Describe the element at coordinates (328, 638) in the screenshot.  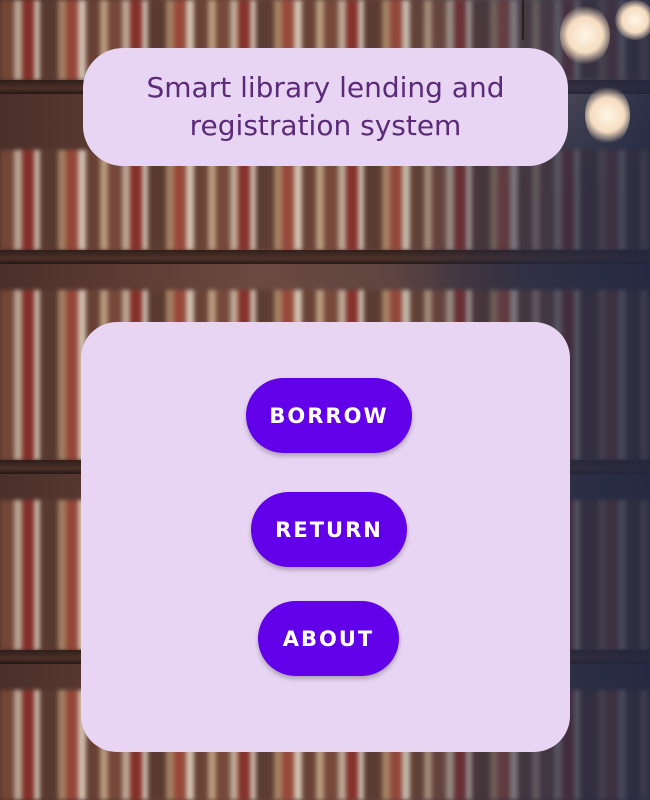
I see `about-button: ABOUT` at that location.